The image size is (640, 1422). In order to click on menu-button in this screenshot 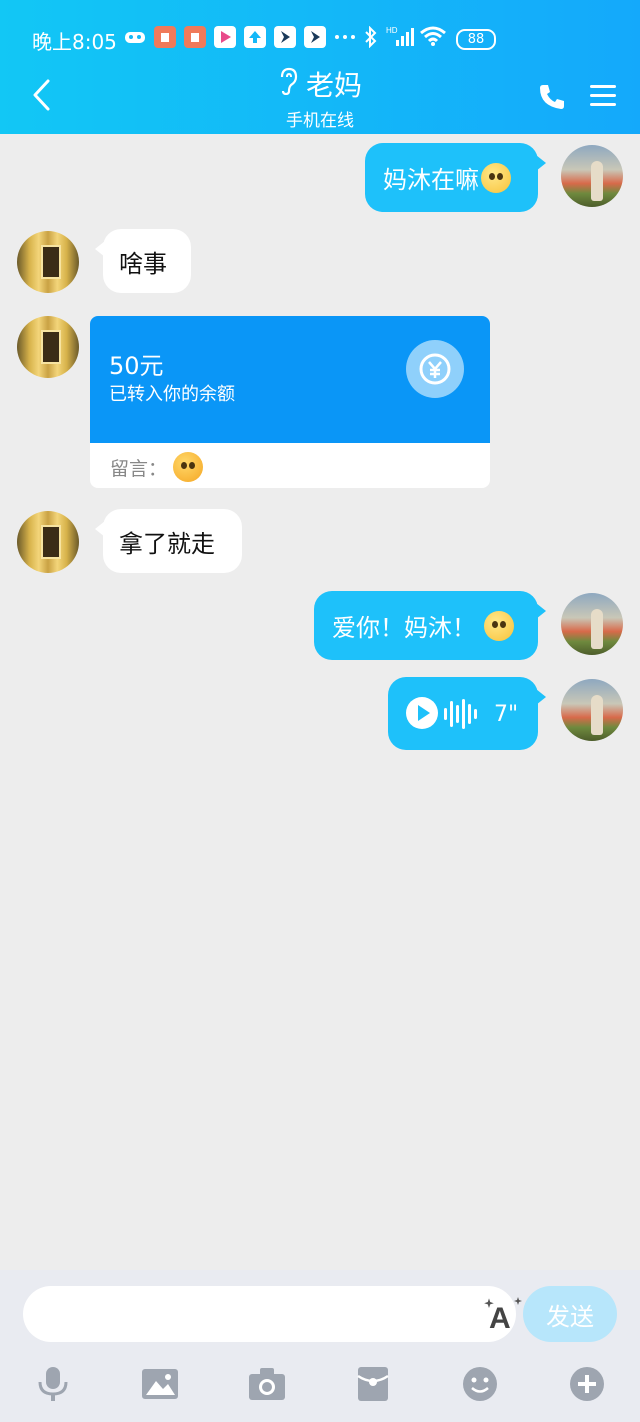, I will do `click(603, 98)`.